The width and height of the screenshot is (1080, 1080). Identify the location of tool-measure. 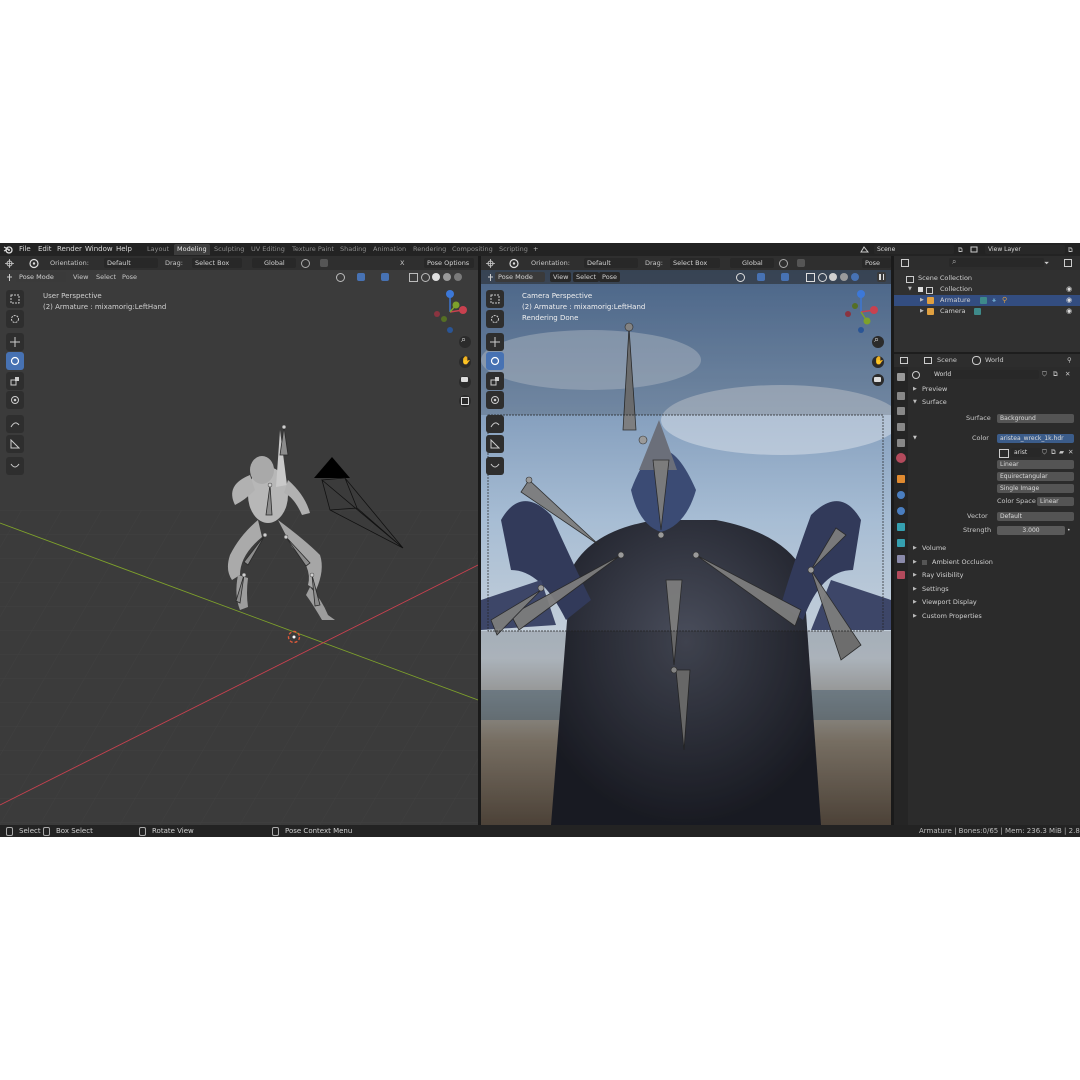
(15, 444).